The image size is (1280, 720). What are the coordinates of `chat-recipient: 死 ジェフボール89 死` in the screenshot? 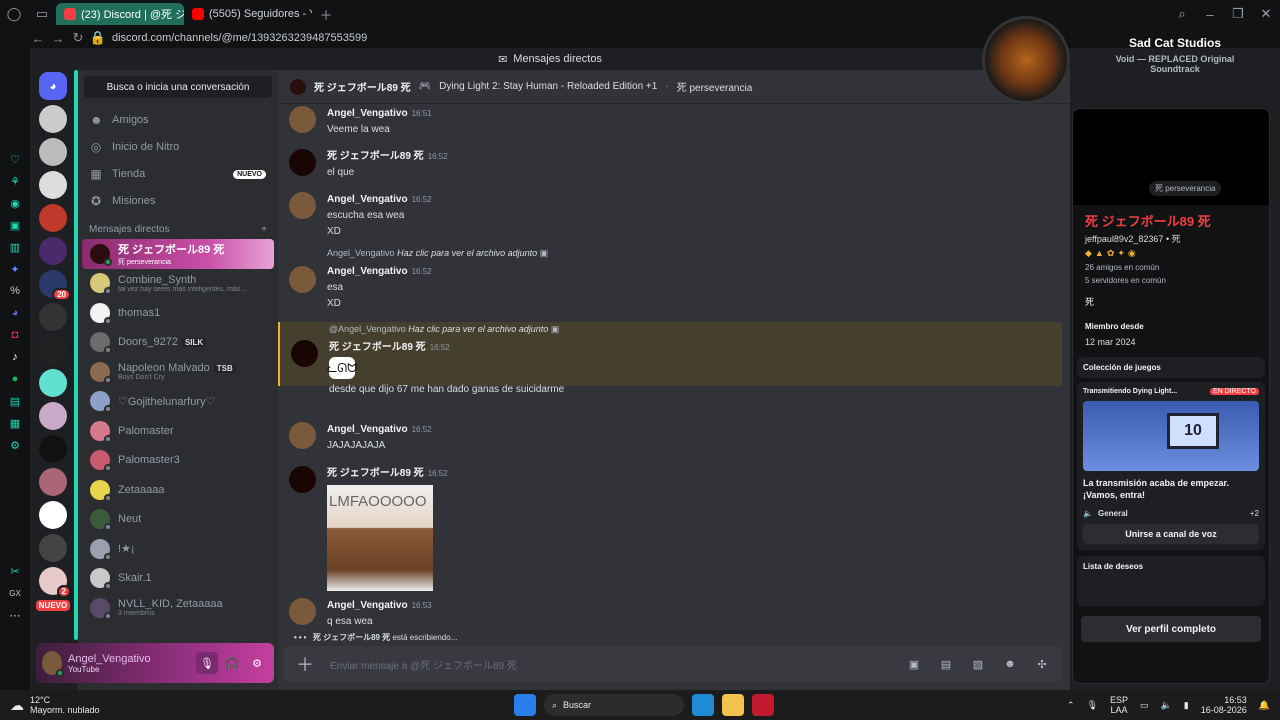 It's located at (362, 86).